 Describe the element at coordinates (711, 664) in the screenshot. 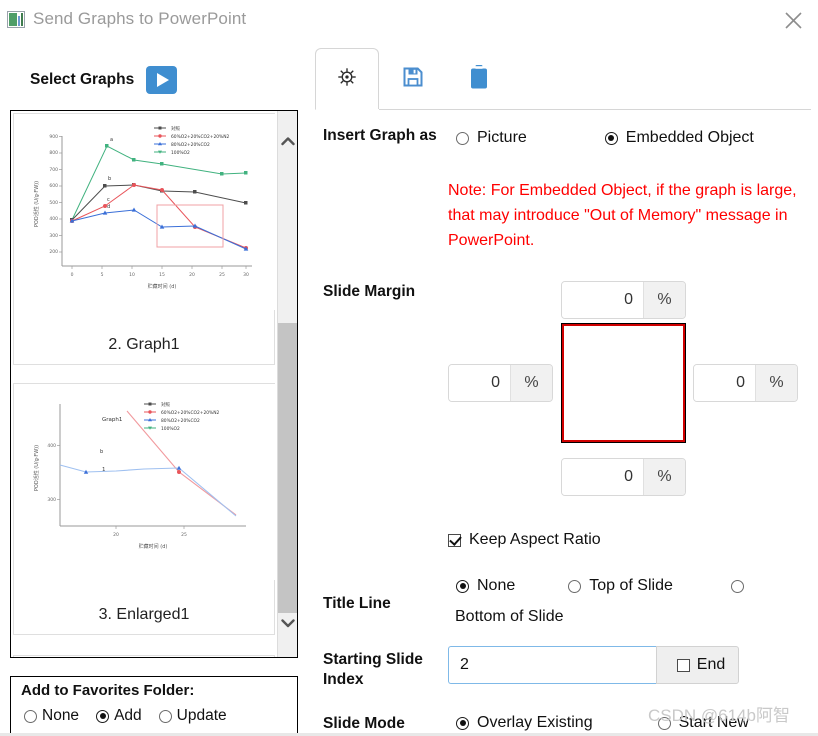

I see `end-label: End` at that location.